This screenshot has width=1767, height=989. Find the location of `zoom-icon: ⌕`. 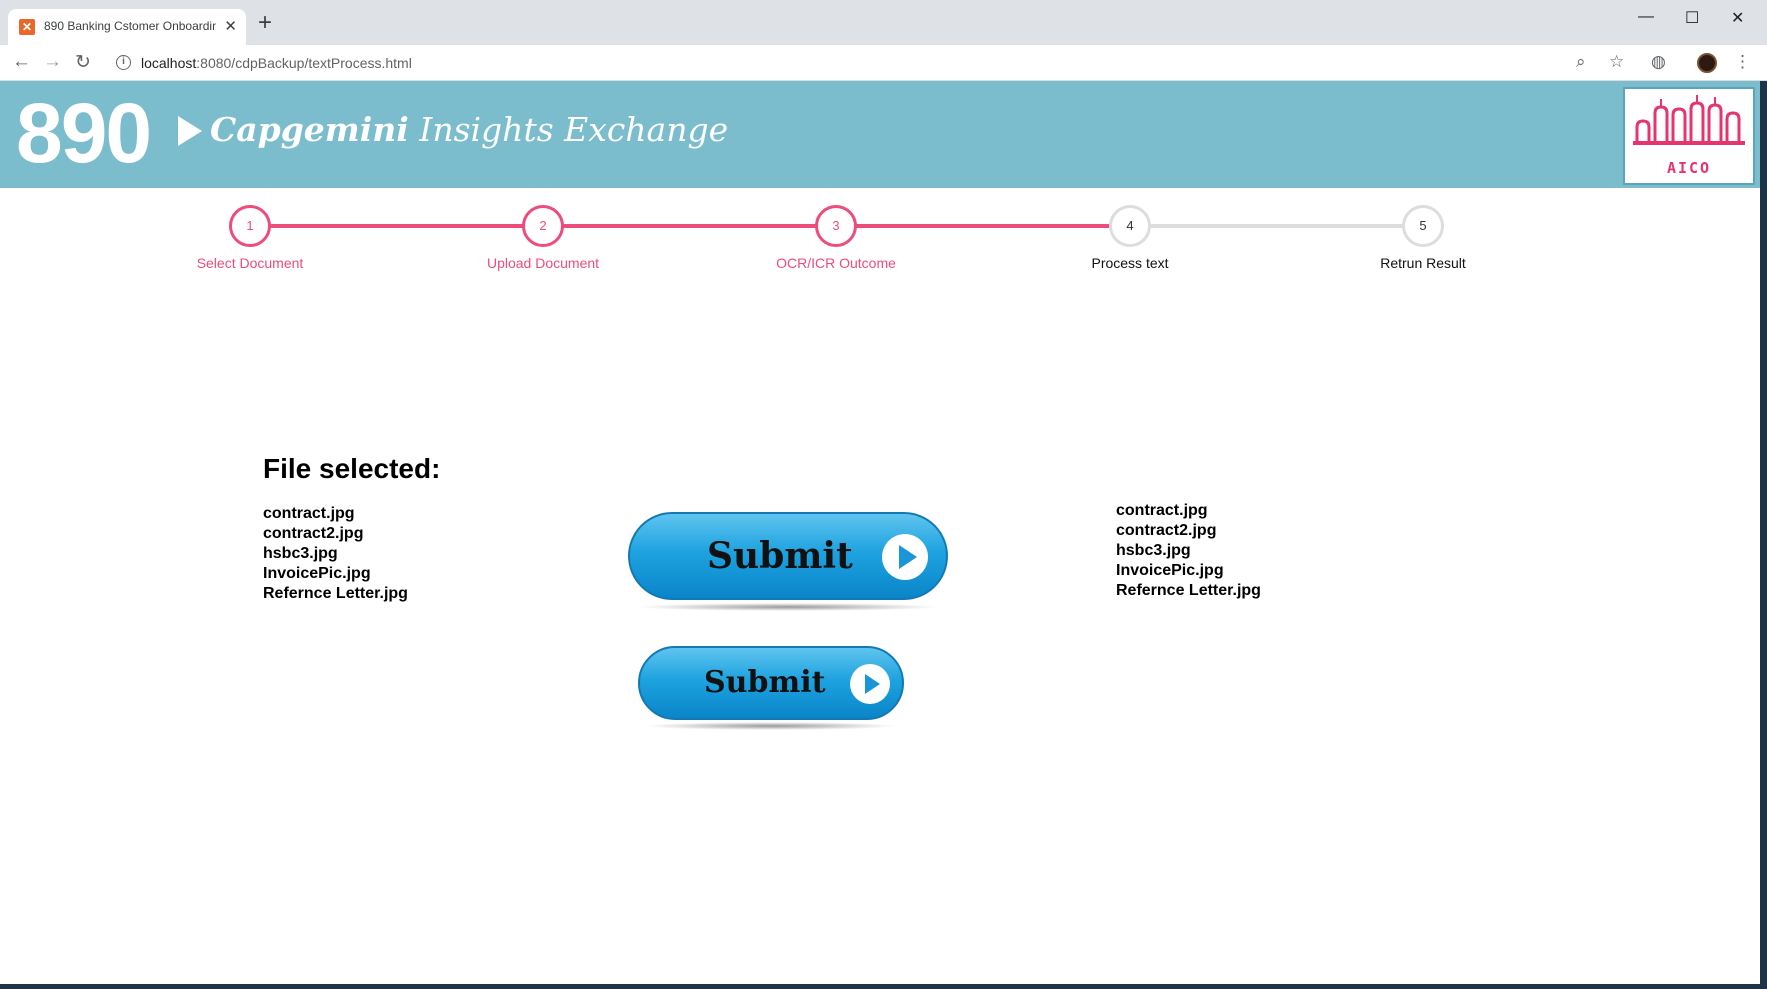

zoom-icon: ⌕ is located at coordinates (1581, 62).